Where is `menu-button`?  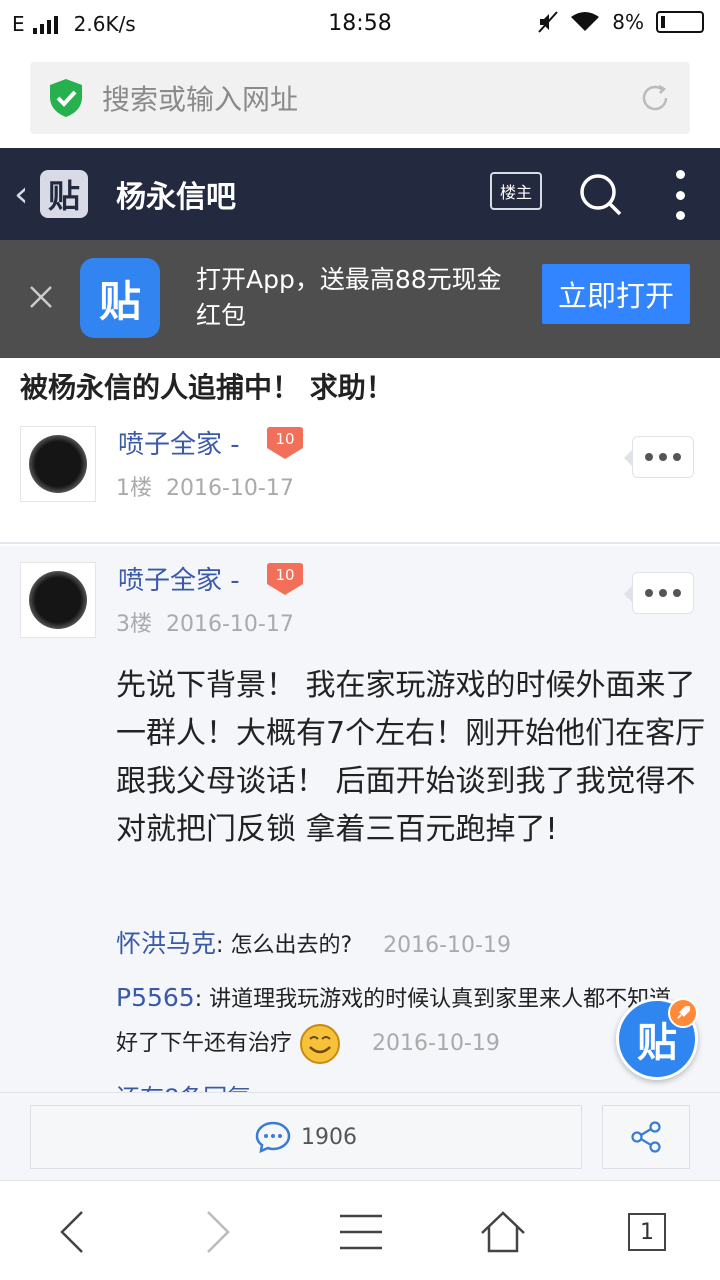 menu-button is located at coordinates (361, 1232).